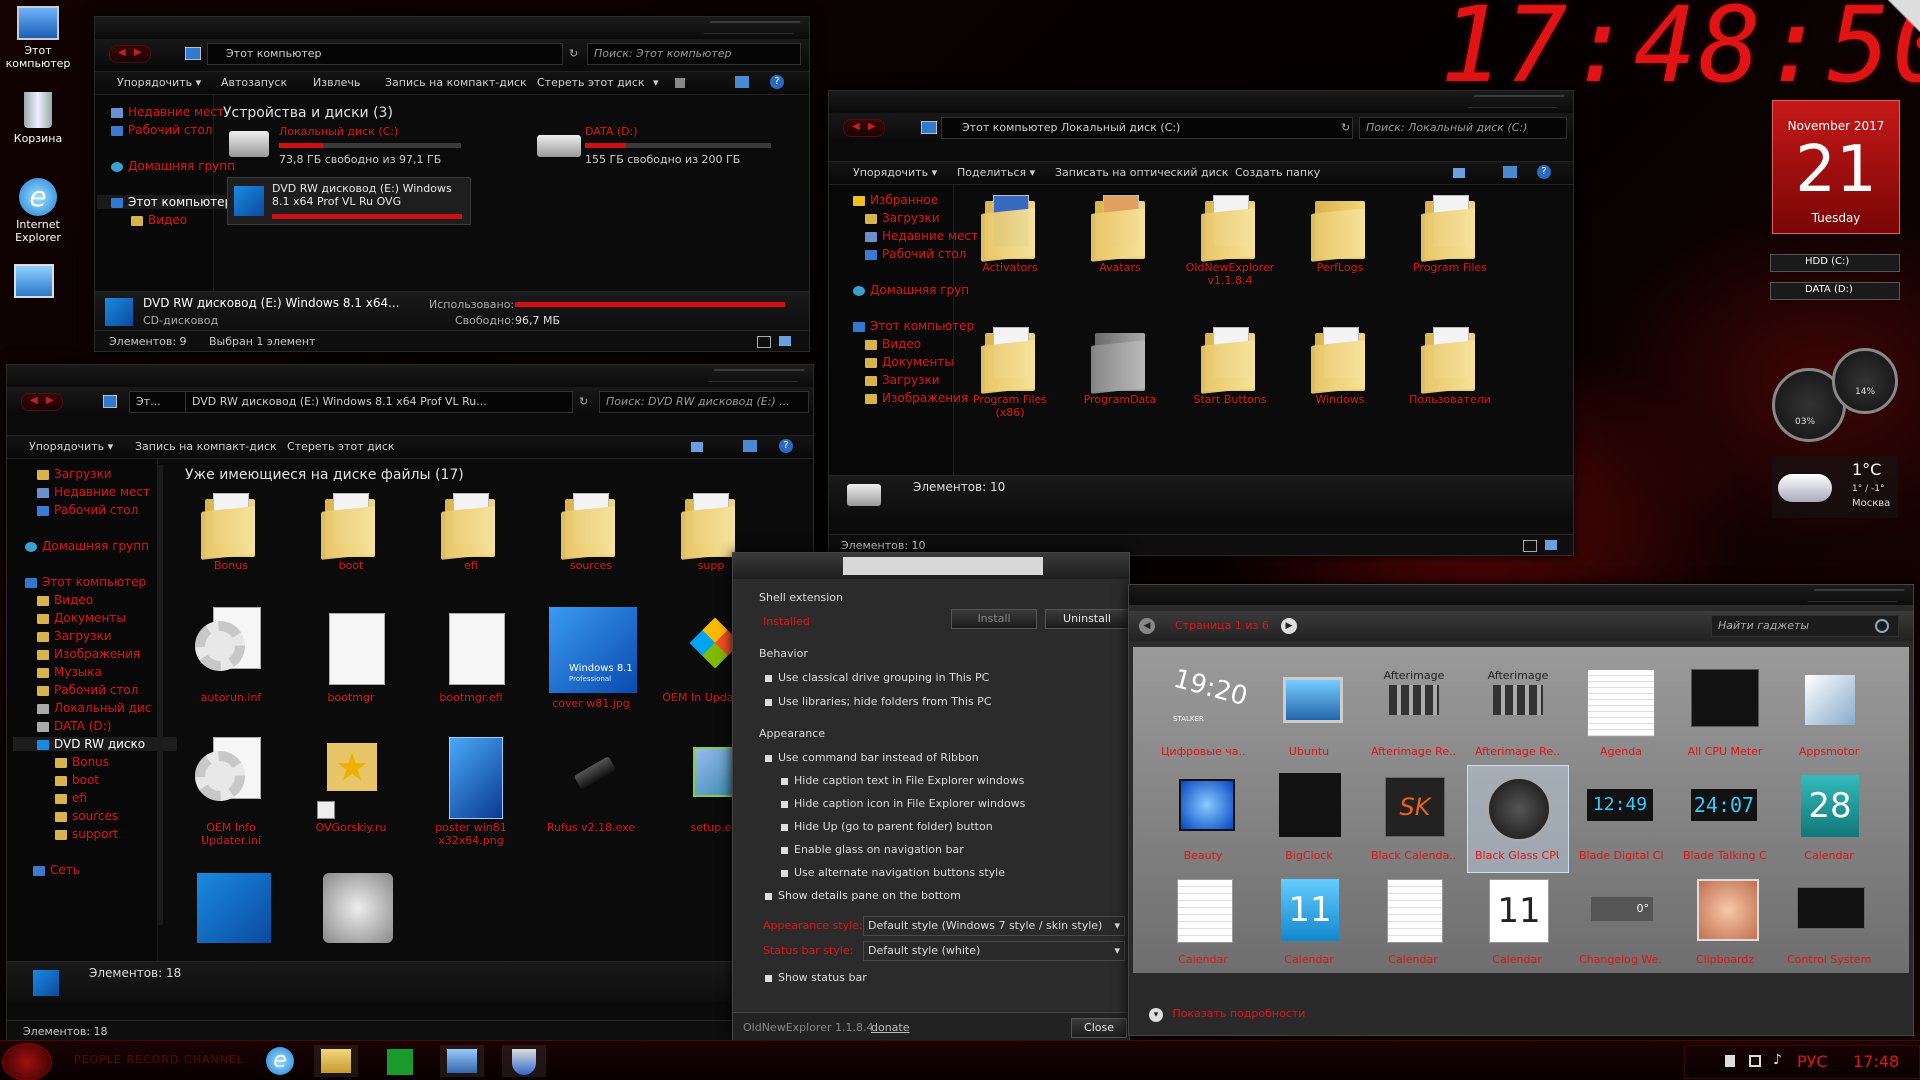 This screenshot has width=1920, height=1080. I want to click on file-item: Rufus v2.18.exe, so click(592, 792).